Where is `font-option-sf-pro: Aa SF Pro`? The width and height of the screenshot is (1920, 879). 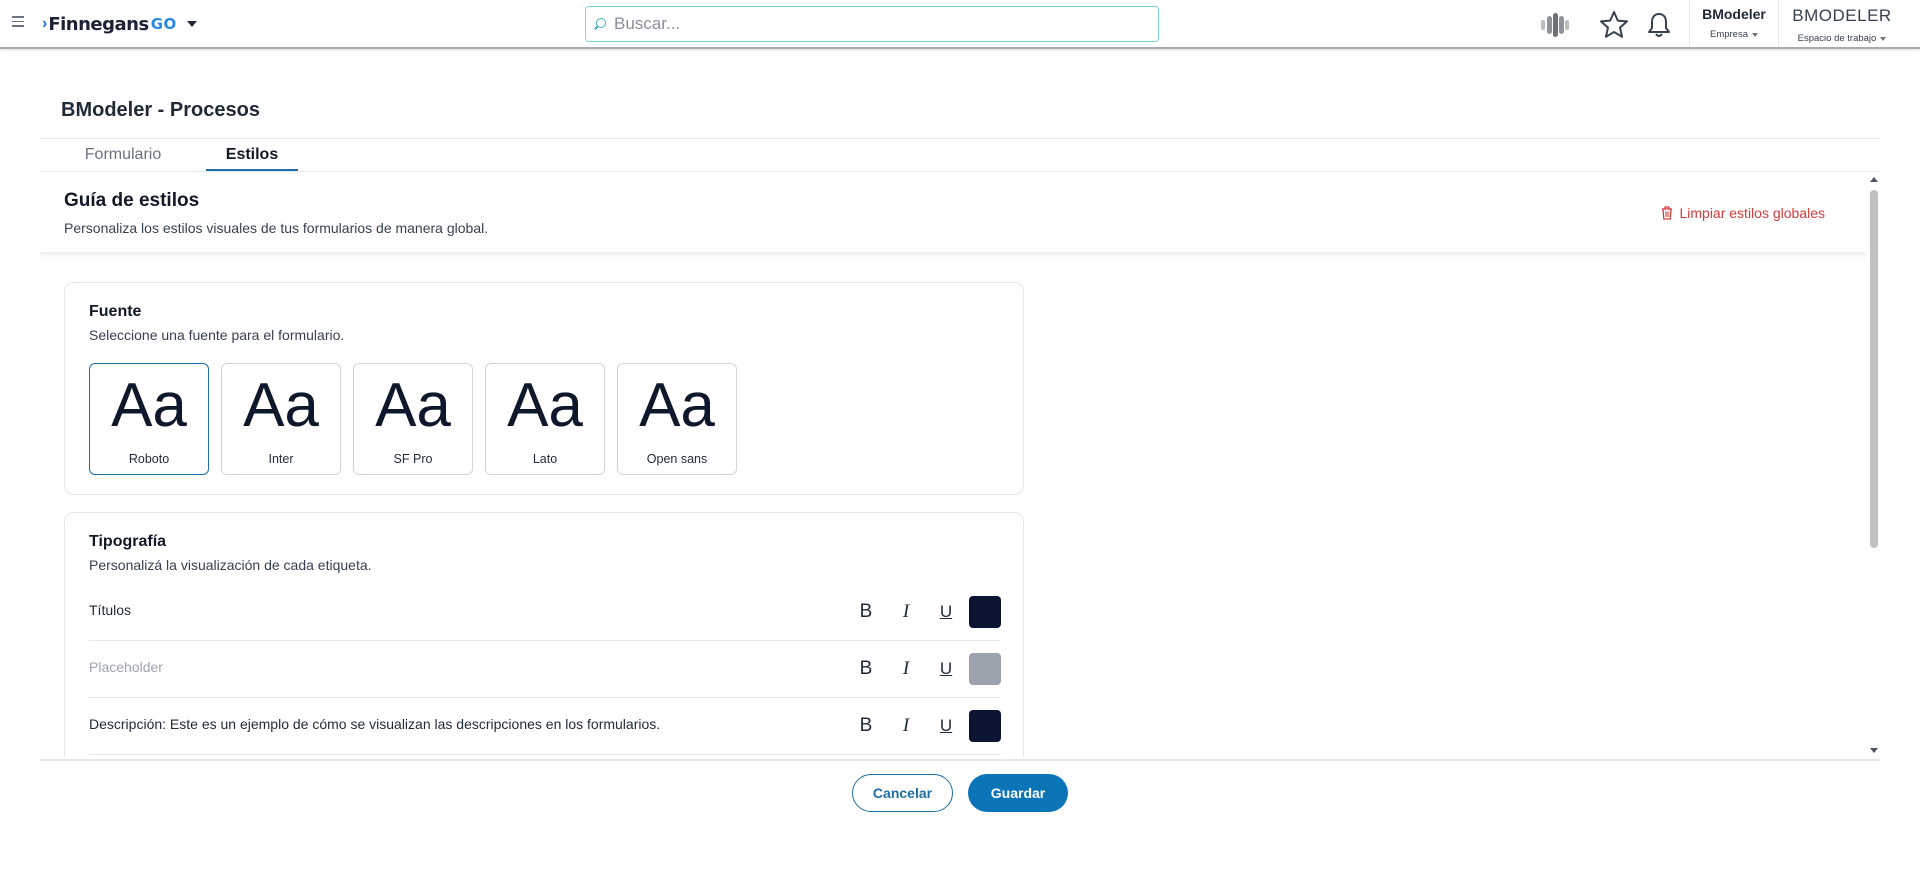 font-option-sf-pro: Aa SF Pro is located at coordinates (413, 419).